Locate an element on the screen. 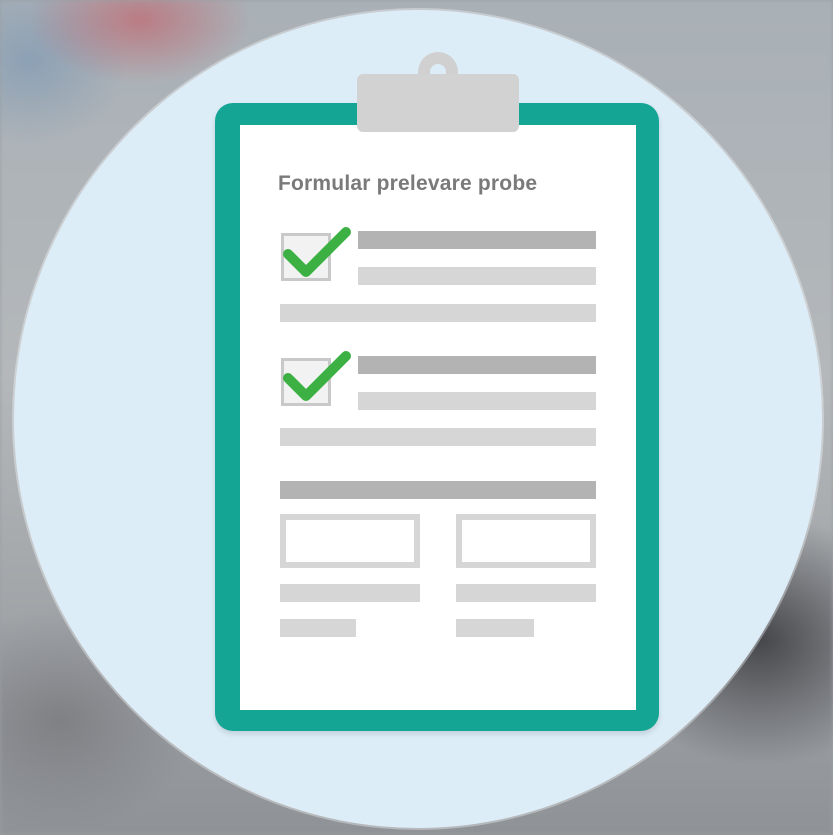 This screenshot has height=835, width=833. clipboard-clip is located at coordinates (438, 103).